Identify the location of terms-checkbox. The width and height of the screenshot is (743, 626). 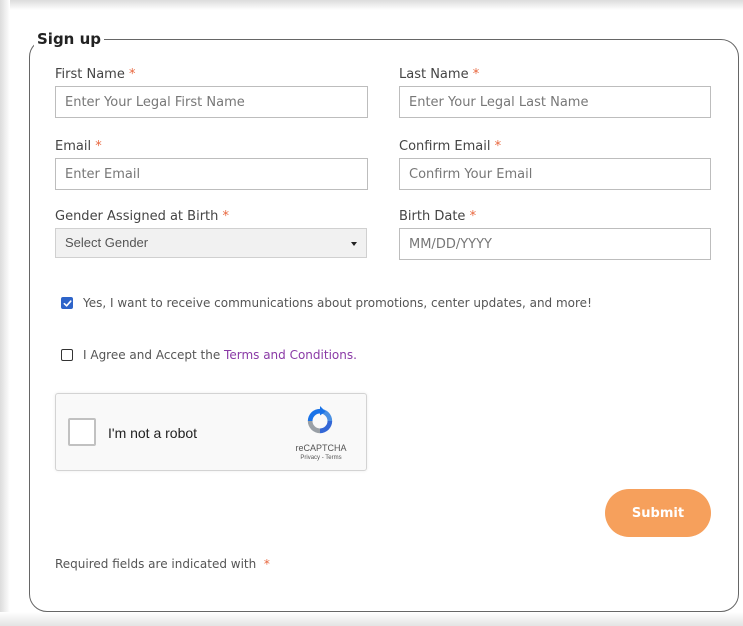
(67, 355).